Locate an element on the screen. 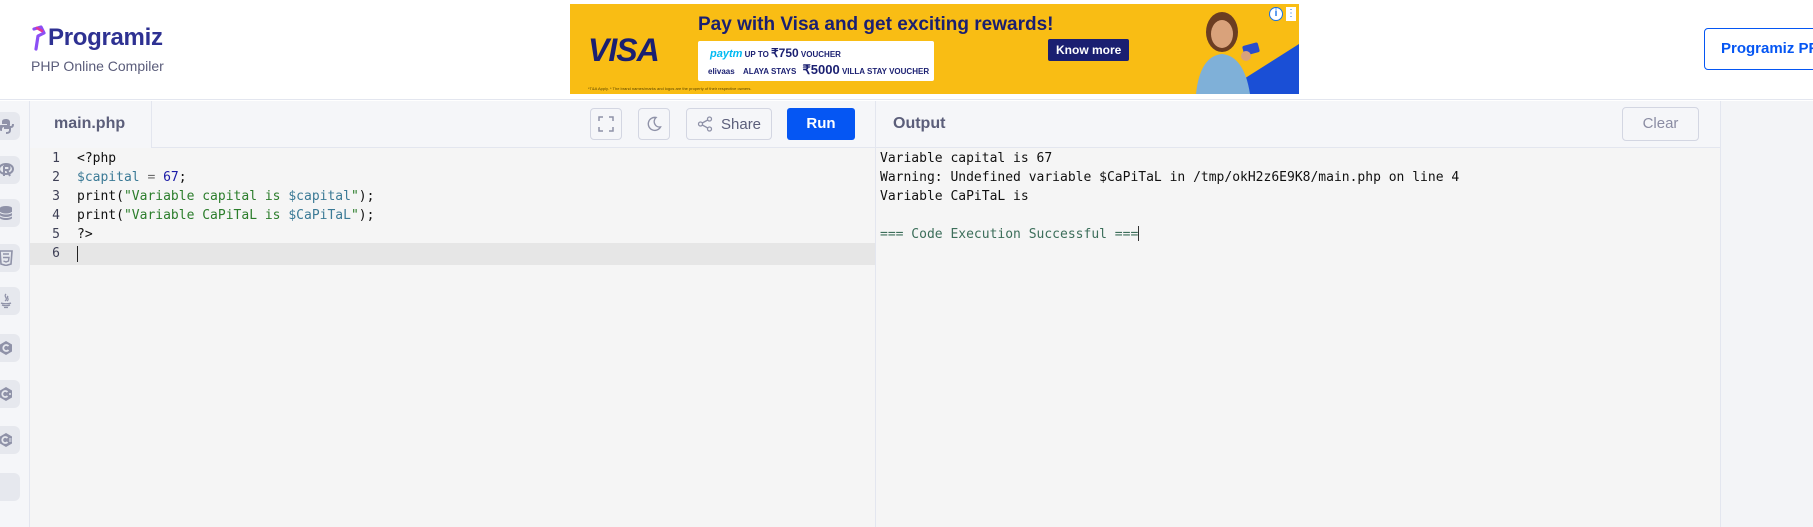 The height and width of the screenshot is (527, 1813). c-icon is located at coordinates (10, 348).